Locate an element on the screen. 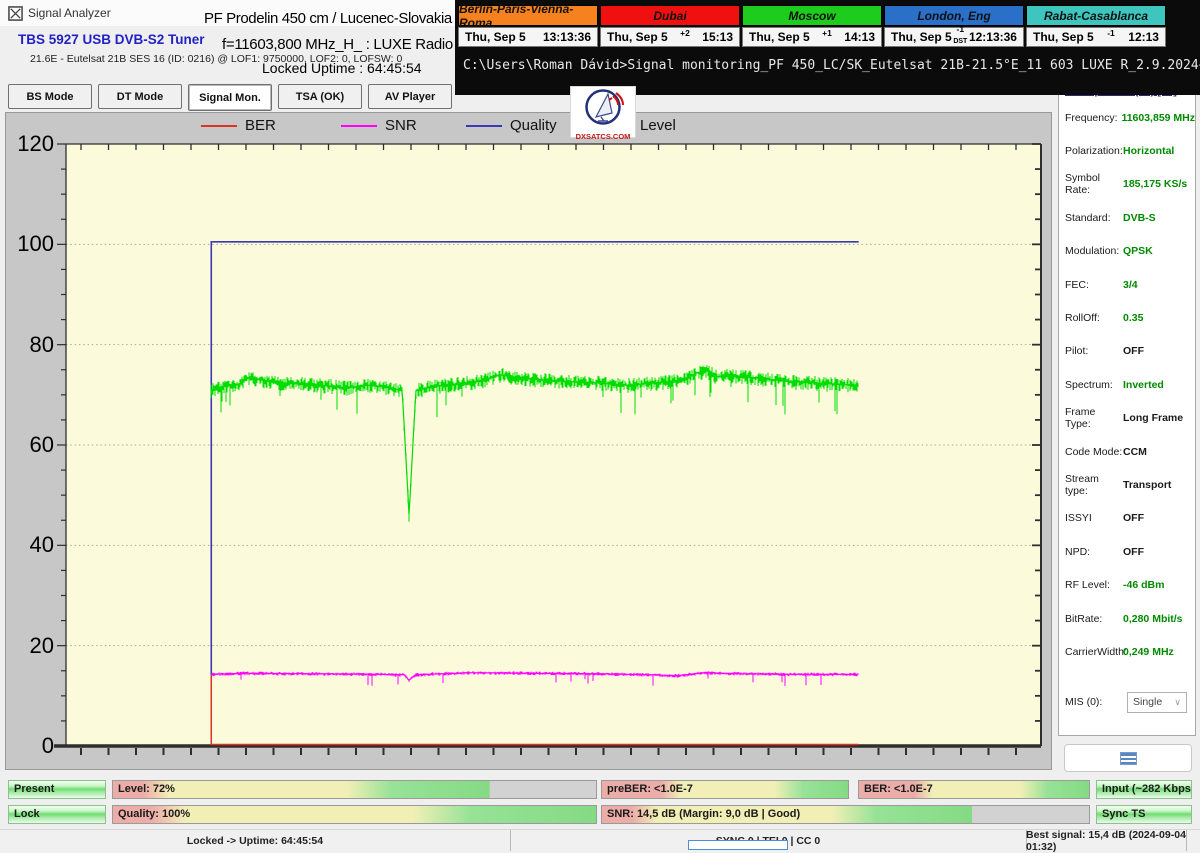 The width and height of the screenshot is (1200, 853). chevron-down-icon: ∨ is located at coordinates (1177, 701).